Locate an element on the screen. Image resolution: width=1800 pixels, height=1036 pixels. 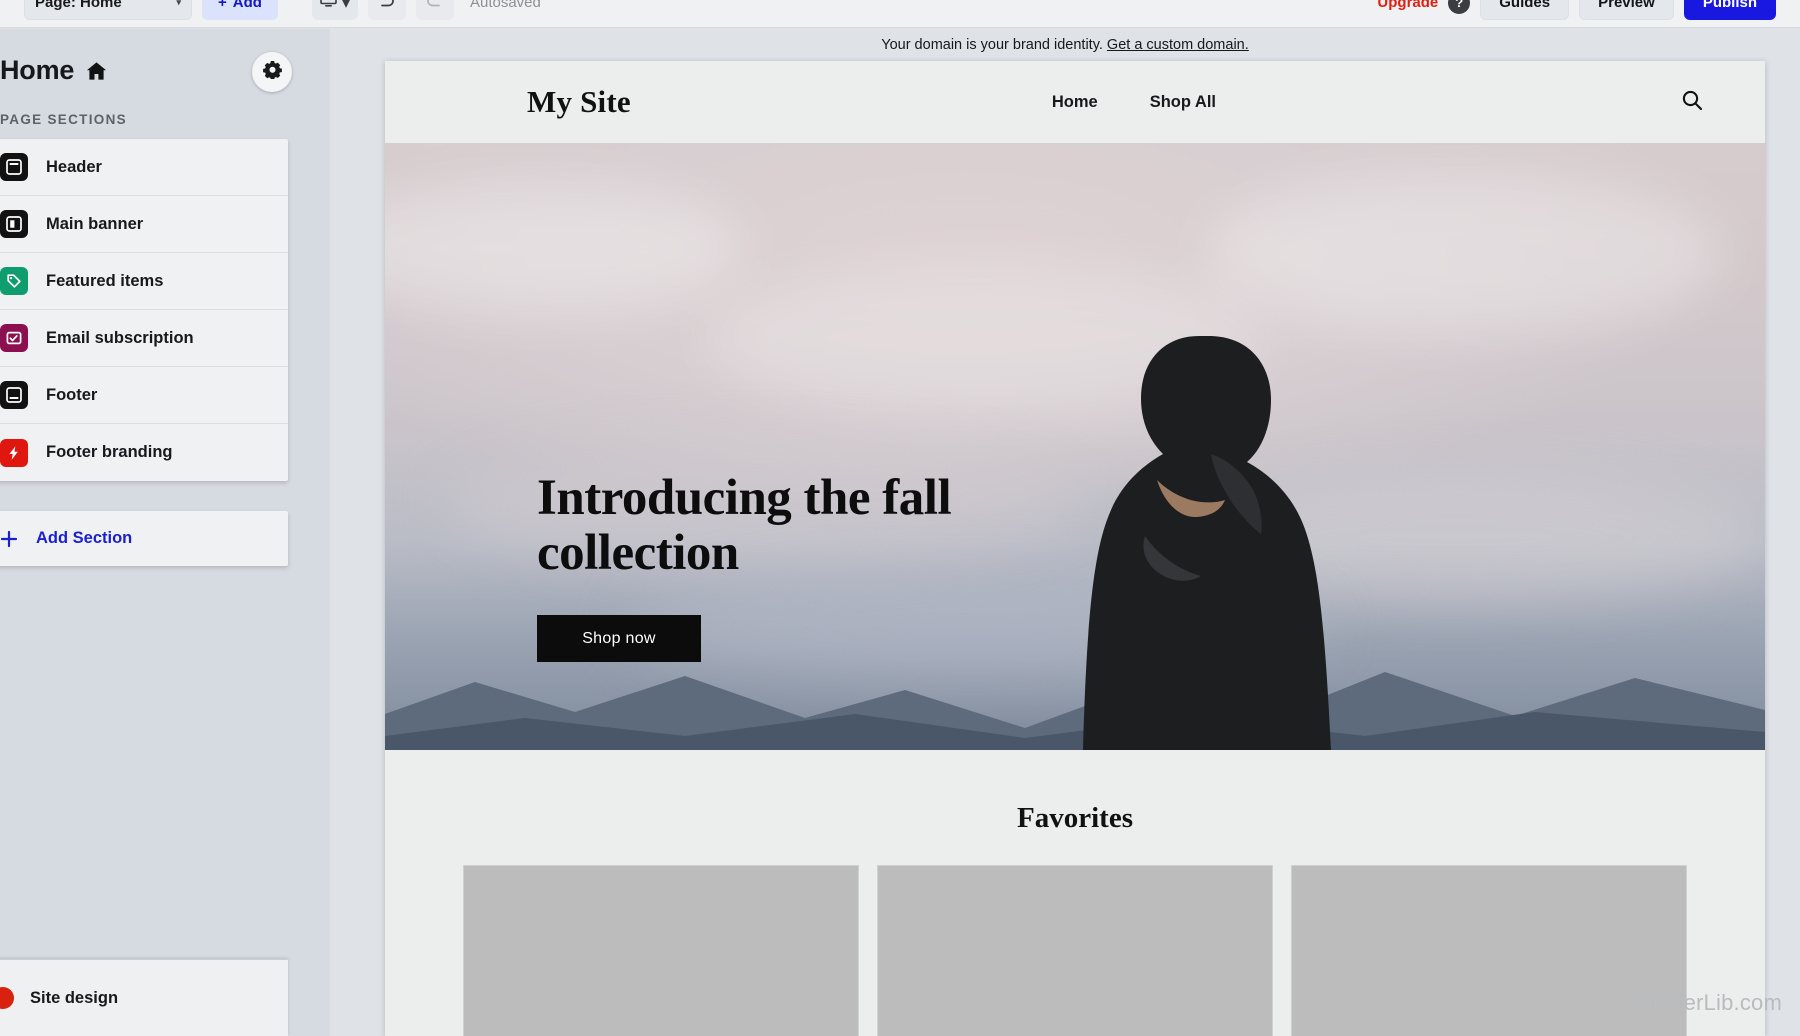
search-button is located at coordinates (1692, 102).